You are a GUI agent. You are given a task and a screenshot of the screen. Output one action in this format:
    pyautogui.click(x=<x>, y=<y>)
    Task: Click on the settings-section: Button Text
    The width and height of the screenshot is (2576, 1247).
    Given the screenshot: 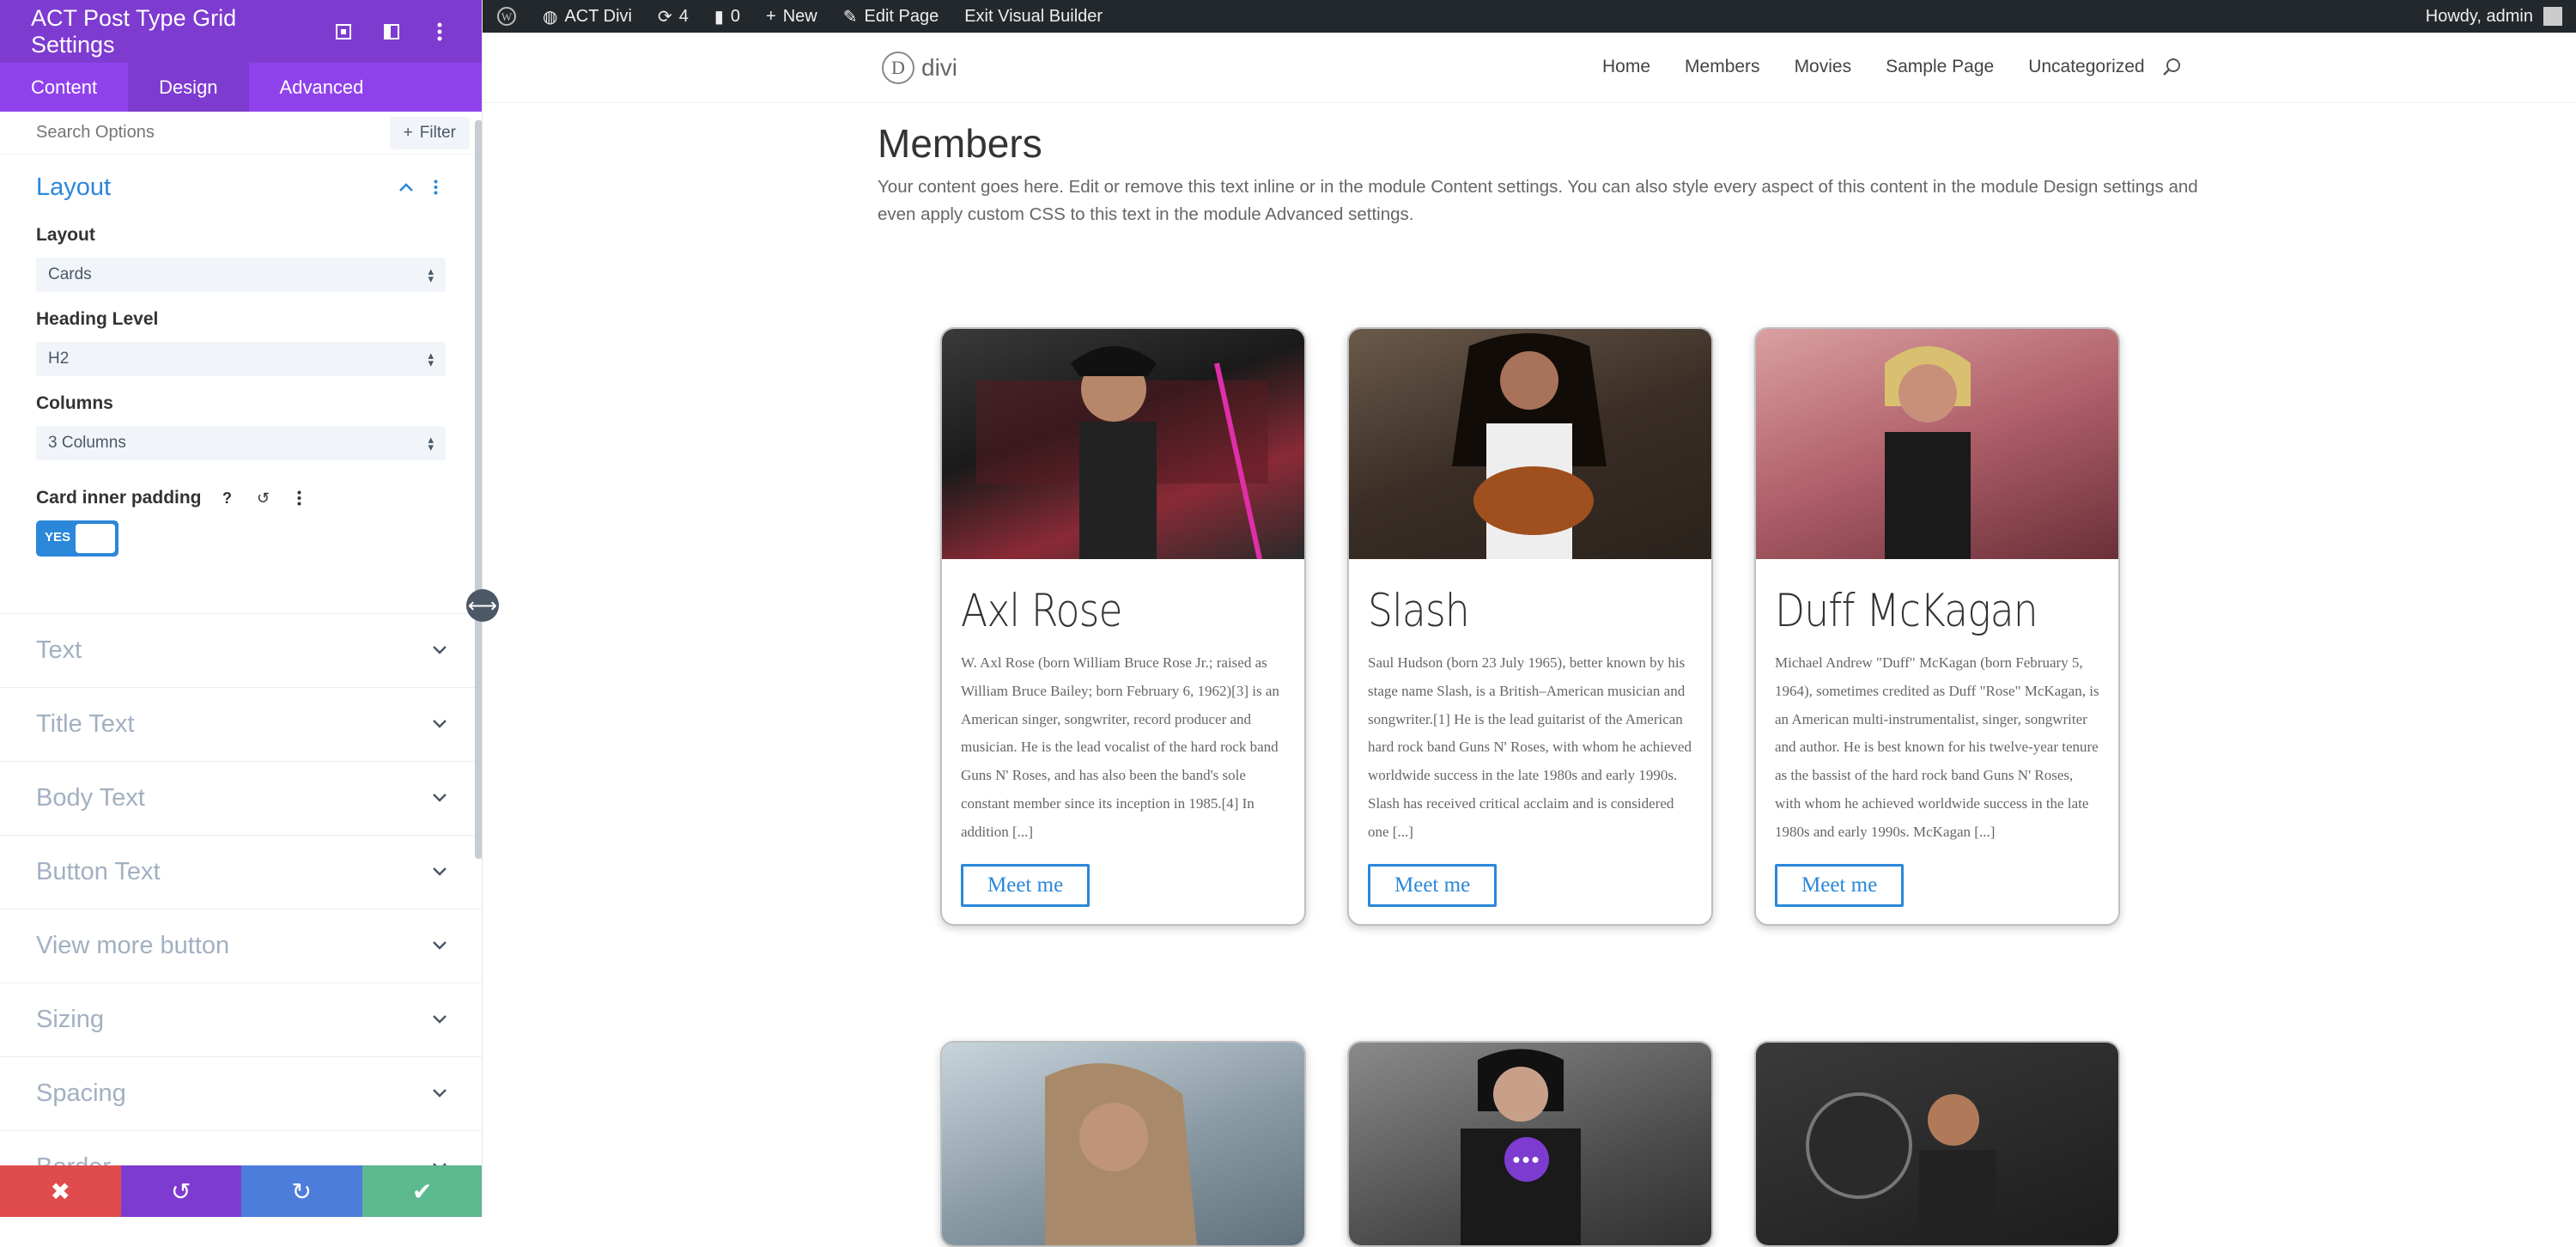 What is the action you would take?
    pyautogui.click(x=241, y=872)
    